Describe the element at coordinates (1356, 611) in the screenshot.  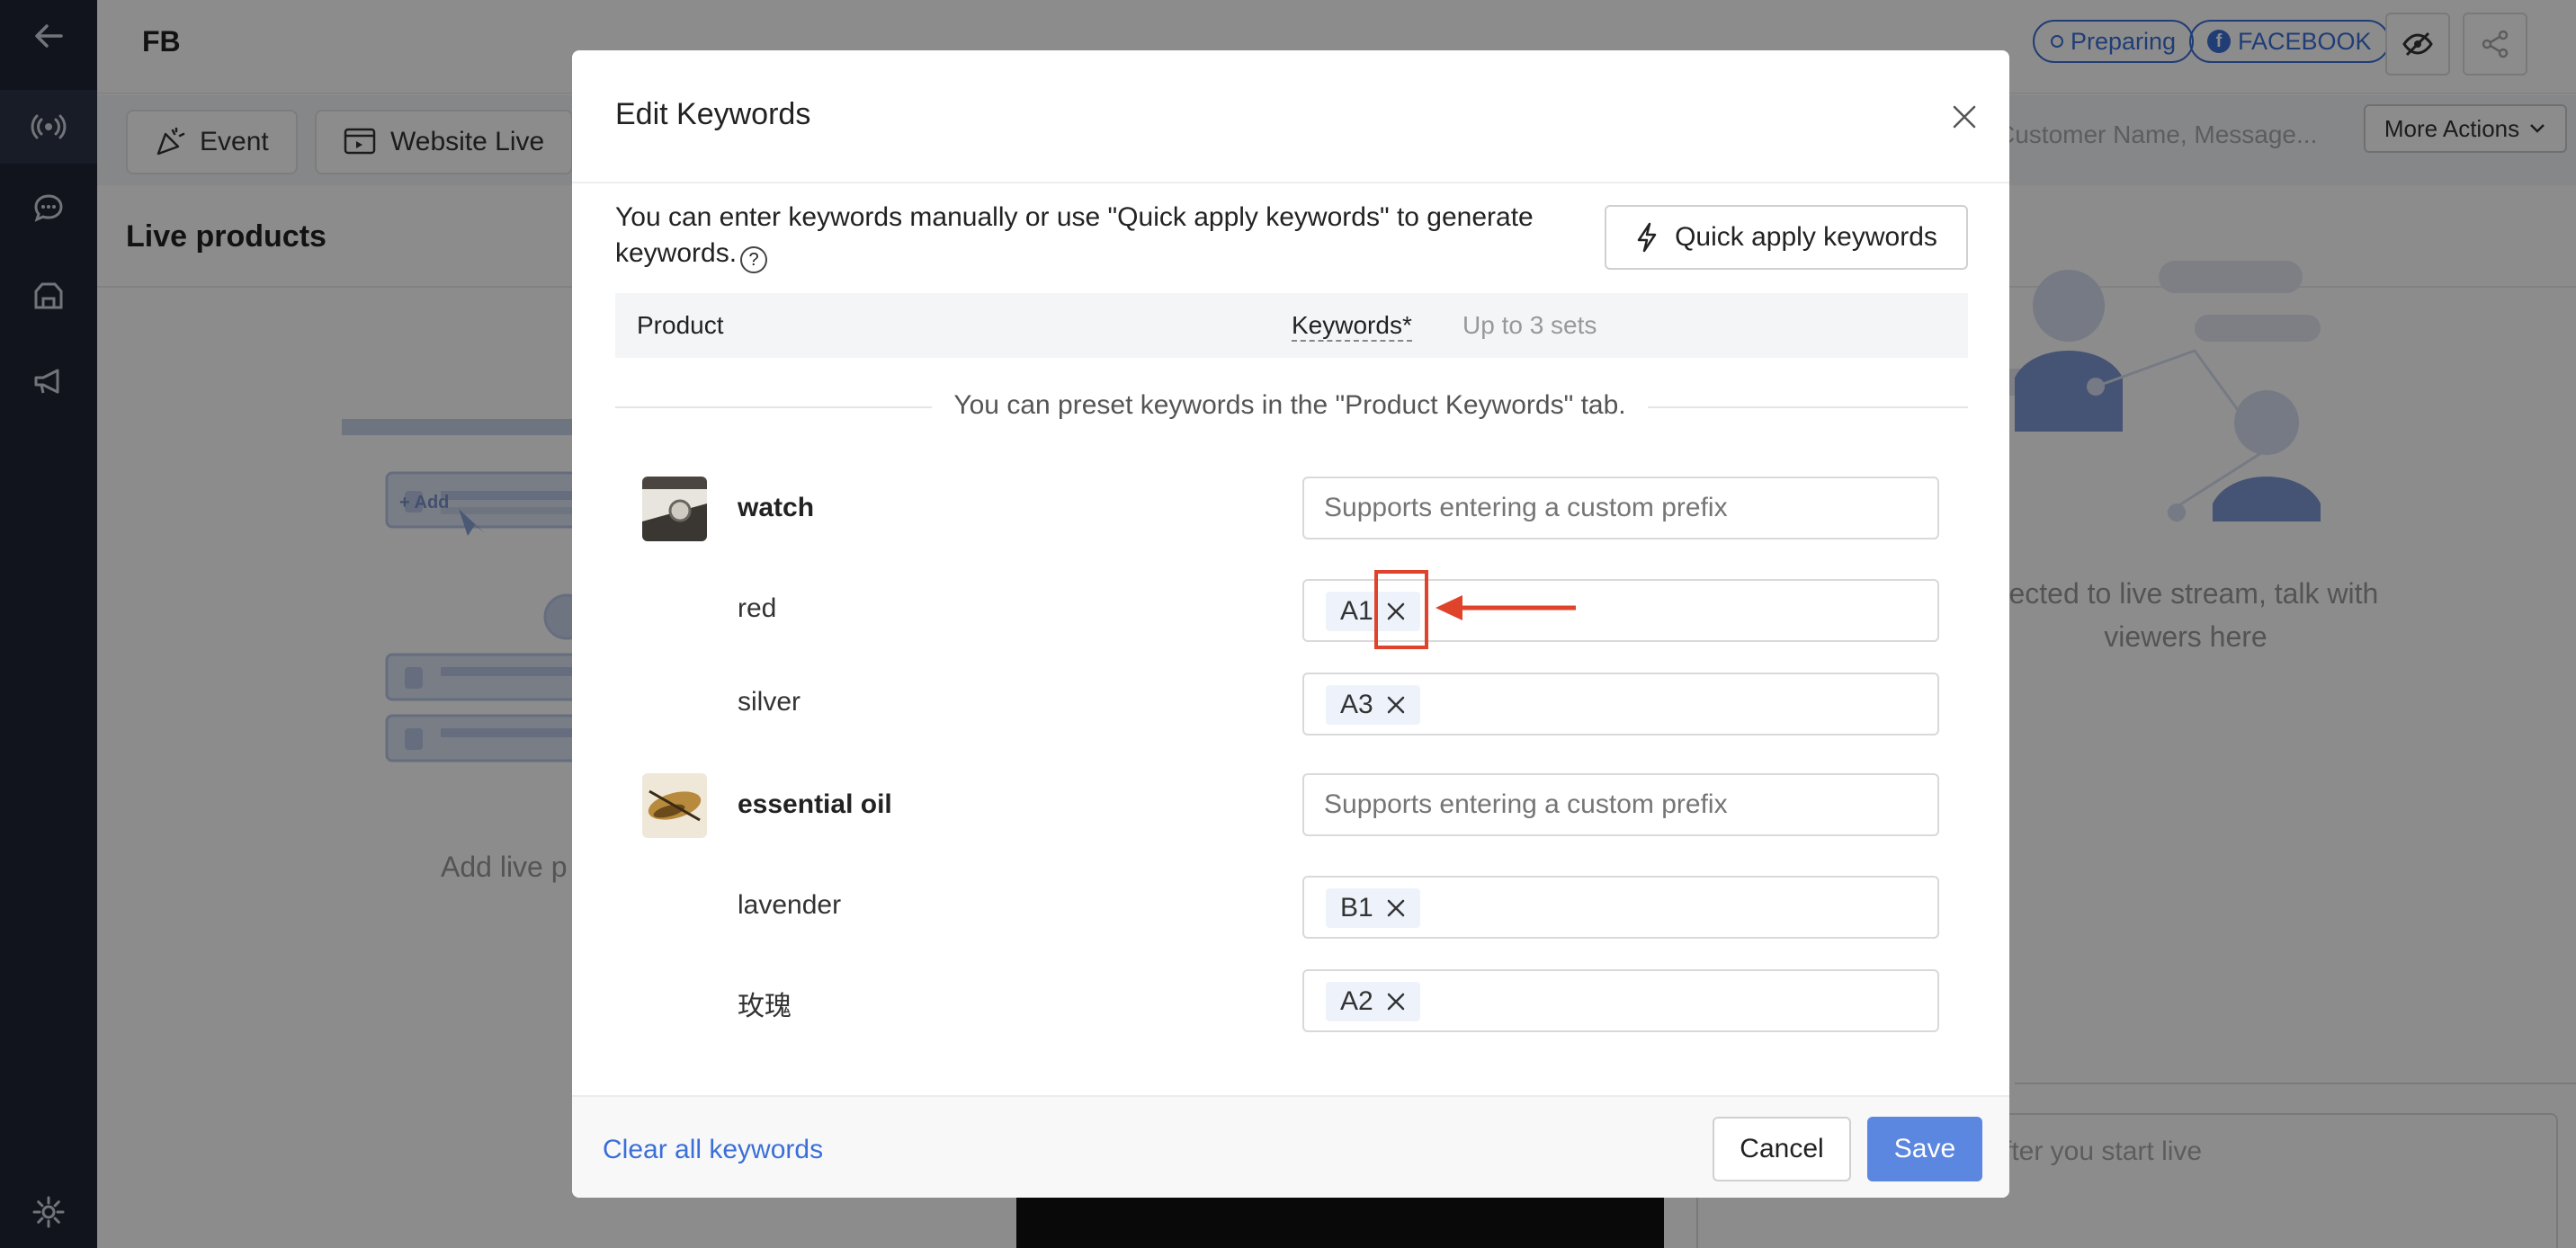
I see `keyword-tag-label: A1` at that location.